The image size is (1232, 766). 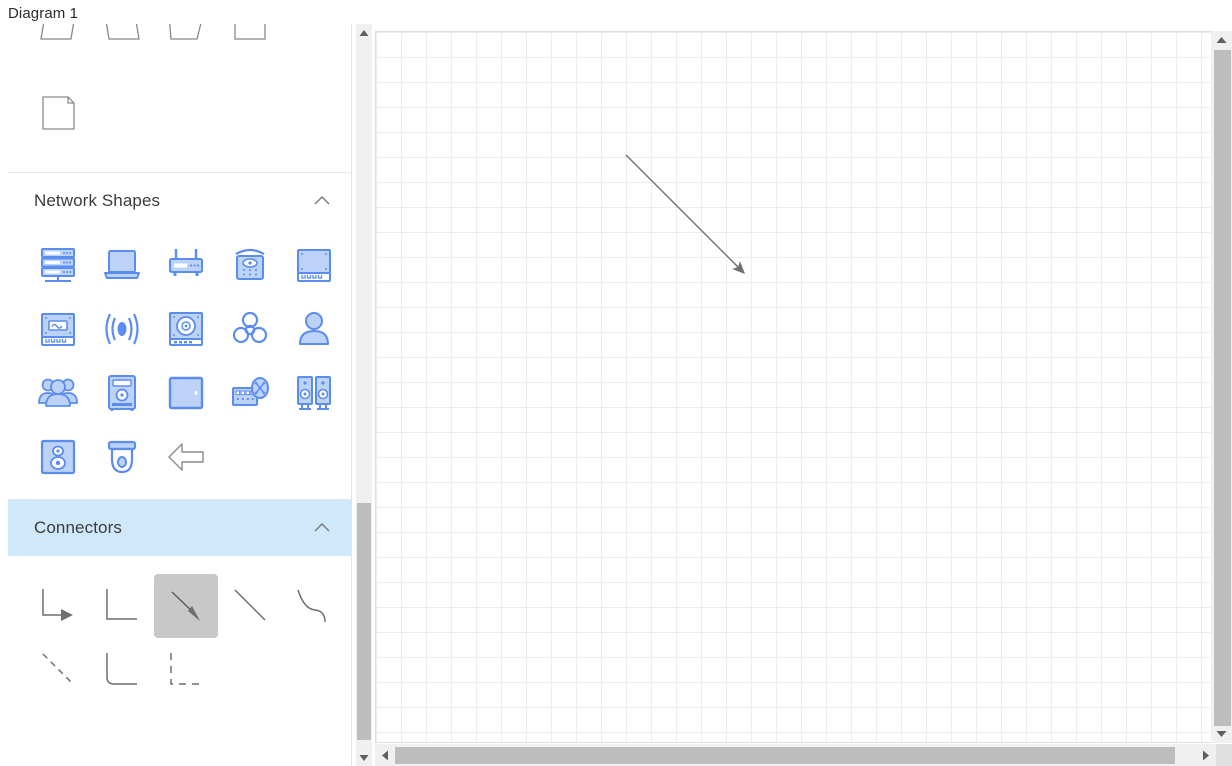 I want to click on shape-tile-user-group, so click(x=58, y=393).